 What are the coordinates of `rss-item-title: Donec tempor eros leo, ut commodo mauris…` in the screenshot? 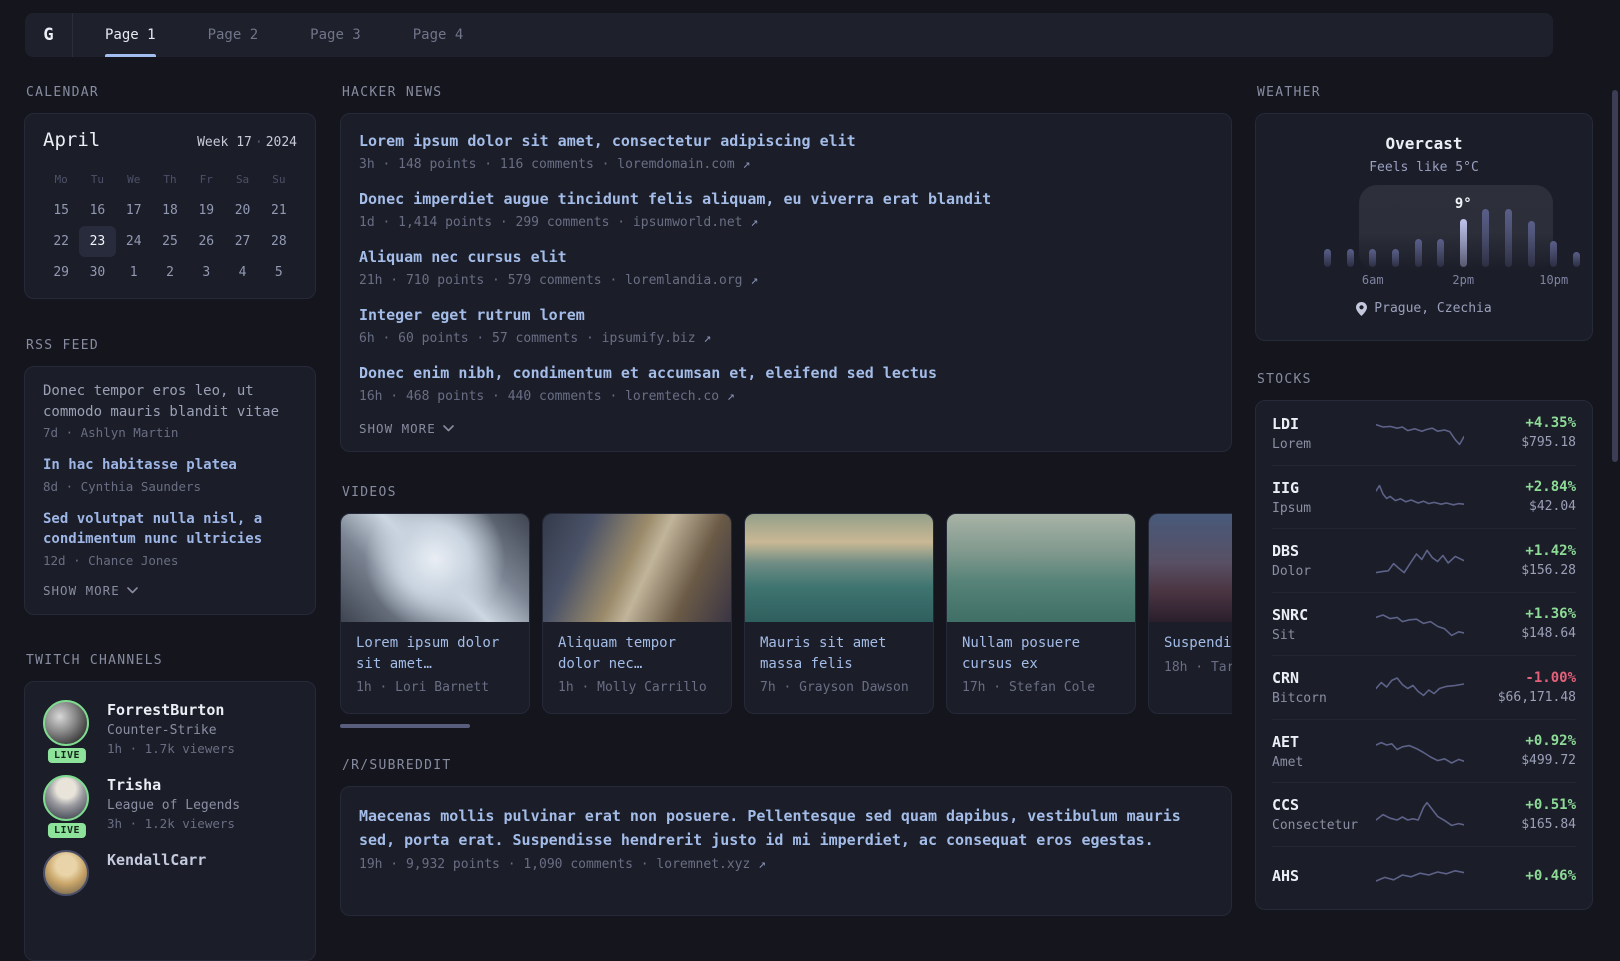 It's located at (170, 401).